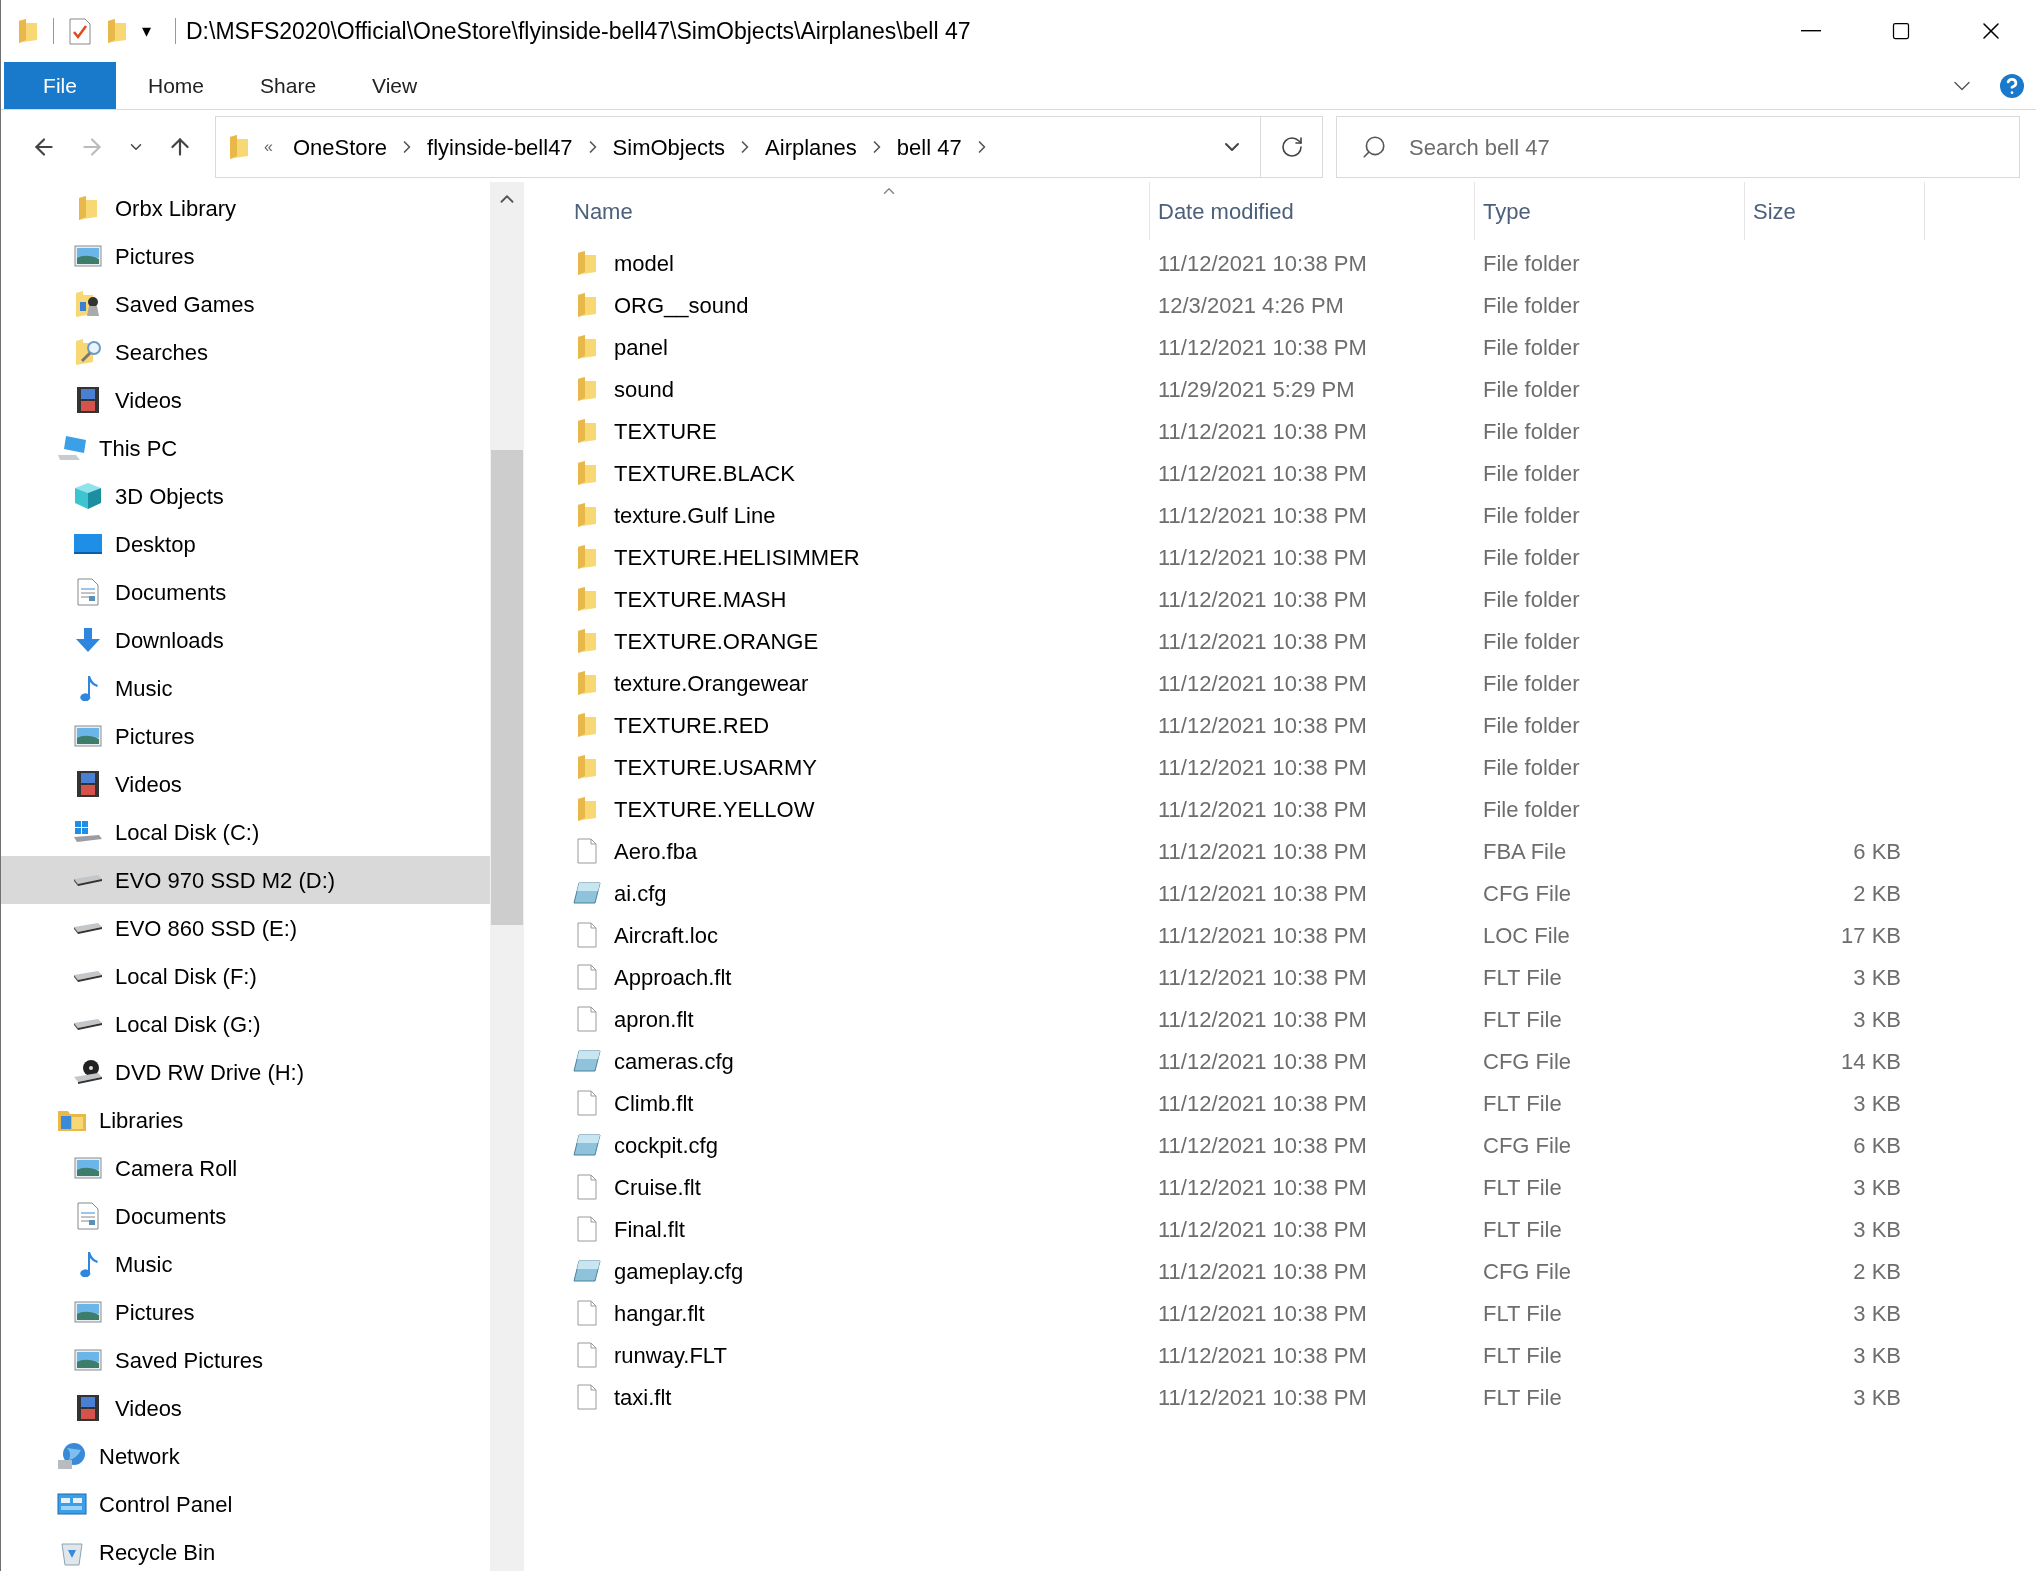 The image size is (2036, 1571). Describe the element at coordinates (80, 31) in the screenshot. I see `checklist-icon` at that location.